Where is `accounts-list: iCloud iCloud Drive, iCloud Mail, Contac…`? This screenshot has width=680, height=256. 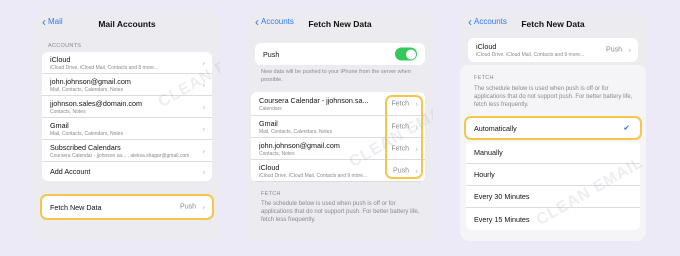
accounts-list: iCloud iCloud Drive, iCloud Mail, Contac… is located at coordinates (127, 116).